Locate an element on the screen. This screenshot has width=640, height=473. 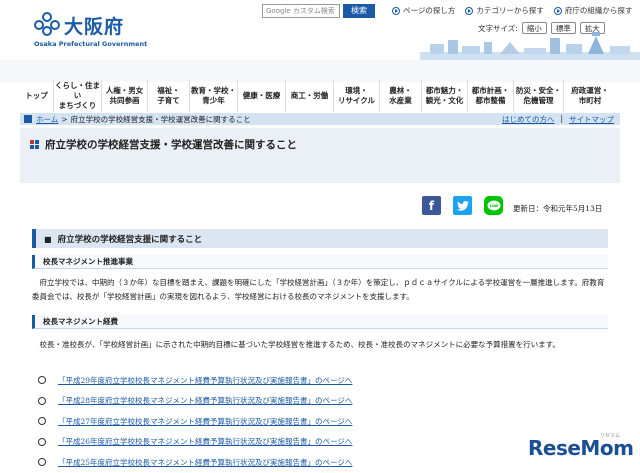
list-item: 「平成25年度府立学校校長マネジメント経費予算執行状況及び実施報告書」のページへ is located at coordinates (318, 462).